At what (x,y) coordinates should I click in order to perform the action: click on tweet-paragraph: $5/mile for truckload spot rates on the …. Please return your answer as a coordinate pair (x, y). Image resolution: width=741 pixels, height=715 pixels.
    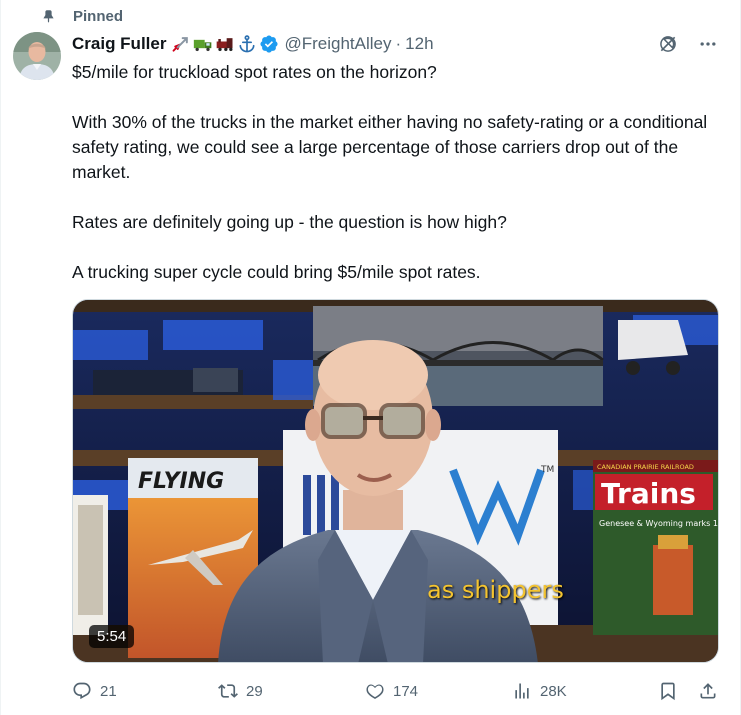
    Looking at the image, I should click on (254, 72).